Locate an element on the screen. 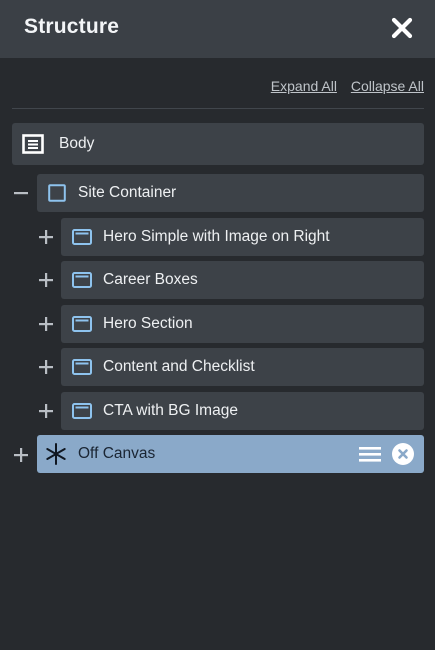  tree-item-child: Content and Checklist is located at coordinates (242, 367).